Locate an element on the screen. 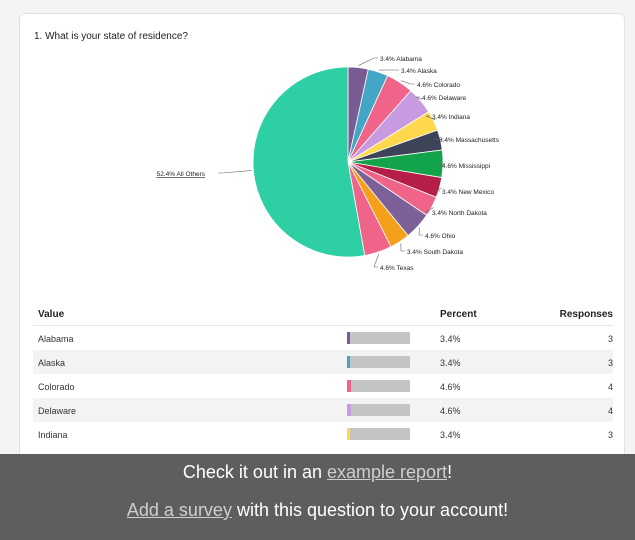 This screenshot has height=540, width=635. table-row: Delaware 4.6% 4 is located at coordinates (323, 410).